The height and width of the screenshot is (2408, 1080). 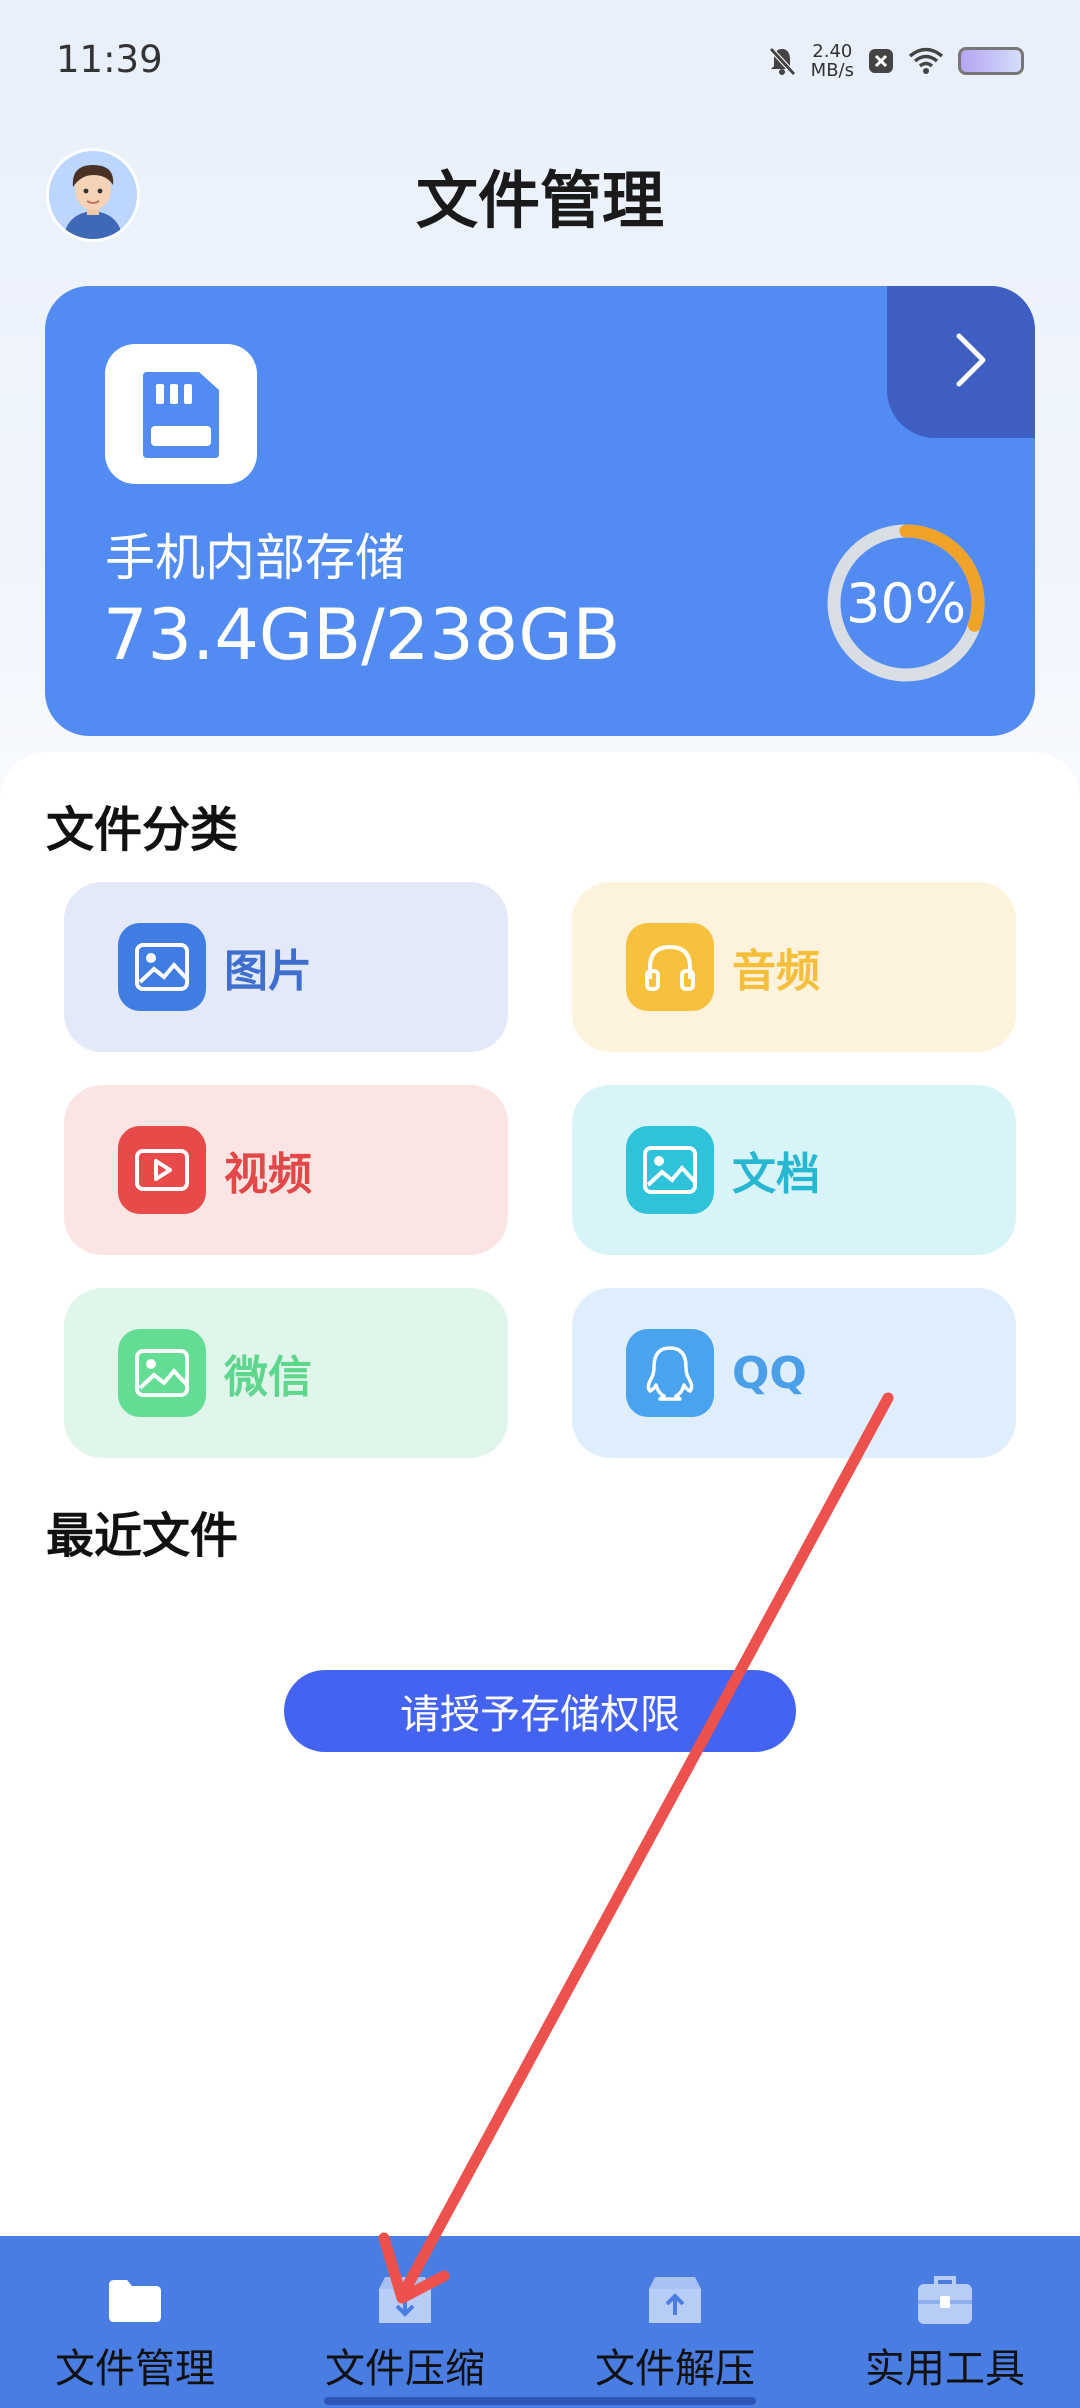 I want to click on category-label: 文档, so click(x=776, y=1174).